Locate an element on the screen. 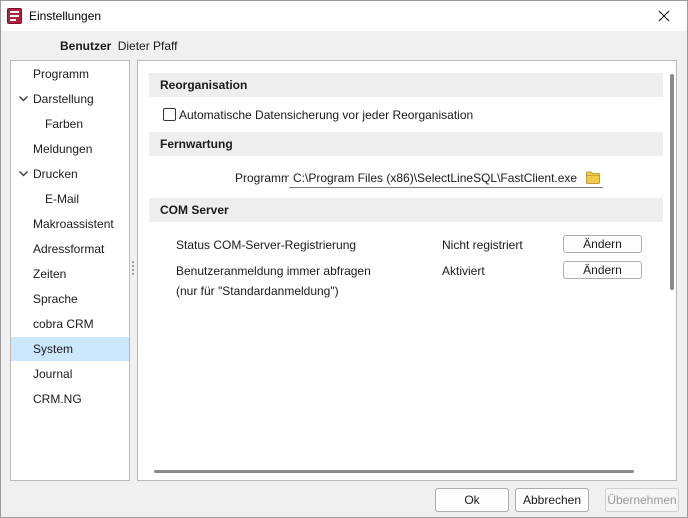 Image resolution: width=688 pixels, height=518 pixels. close-button is located at coordinates (664, 16).